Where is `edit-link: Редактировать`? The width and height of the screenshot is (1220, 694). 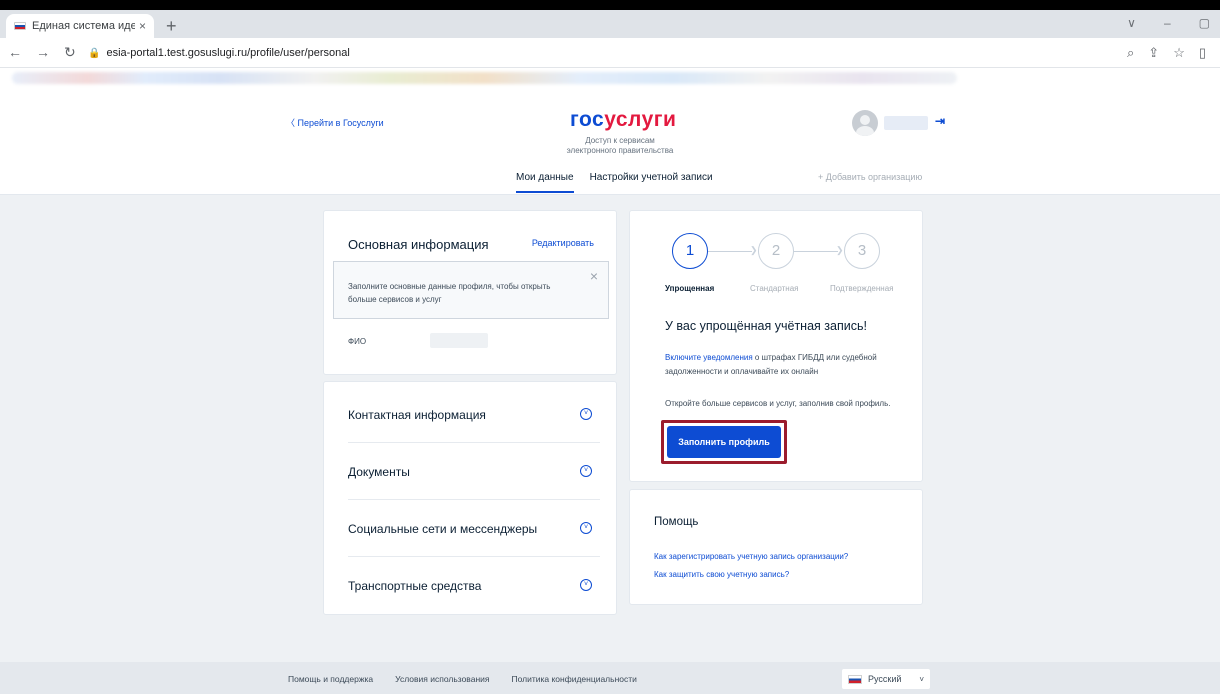 edit-link: Редактировать is located at coordinates (563, 243).